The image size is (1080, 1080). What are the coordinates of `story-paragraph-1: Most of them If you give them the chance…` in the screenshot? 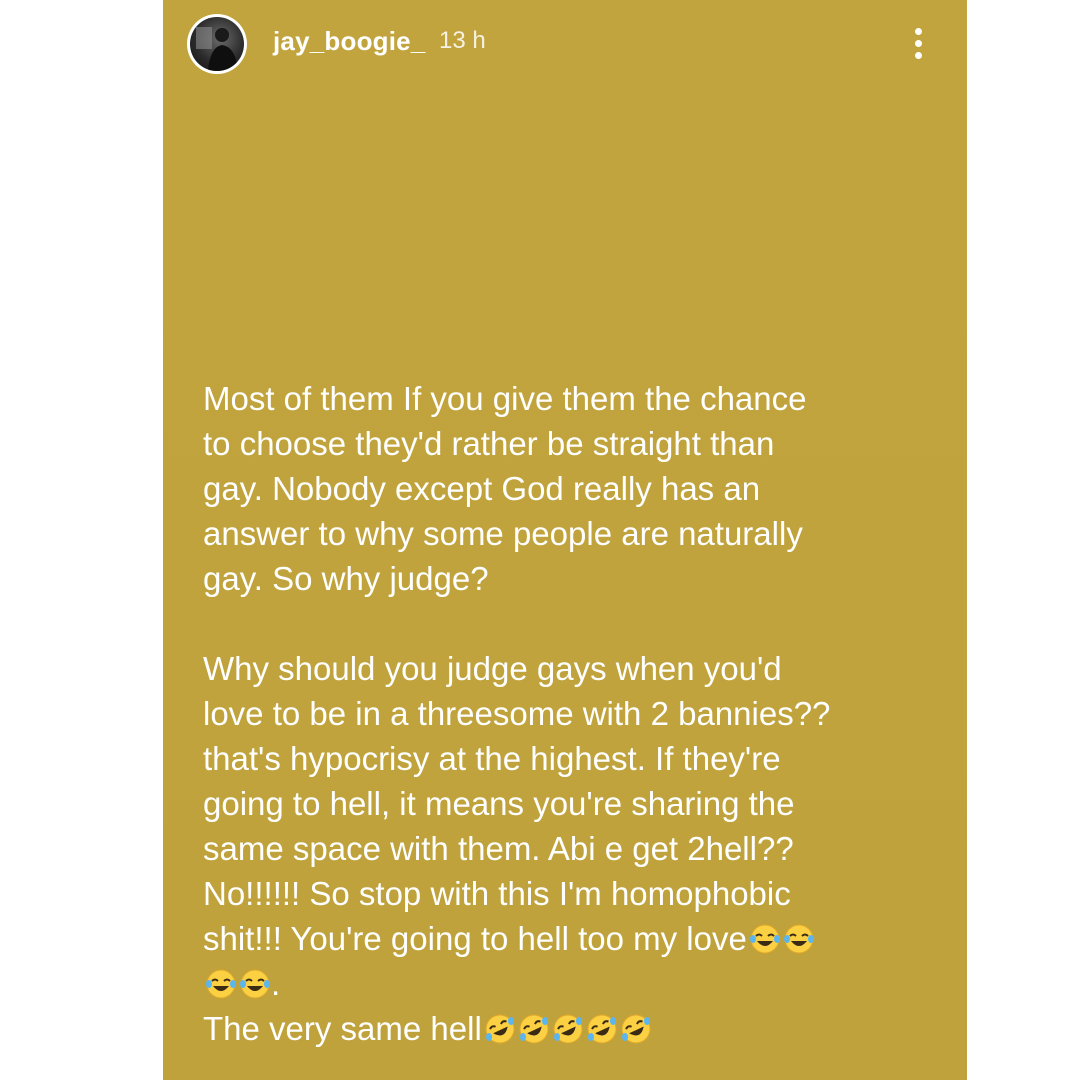 It's located at (505, 488).